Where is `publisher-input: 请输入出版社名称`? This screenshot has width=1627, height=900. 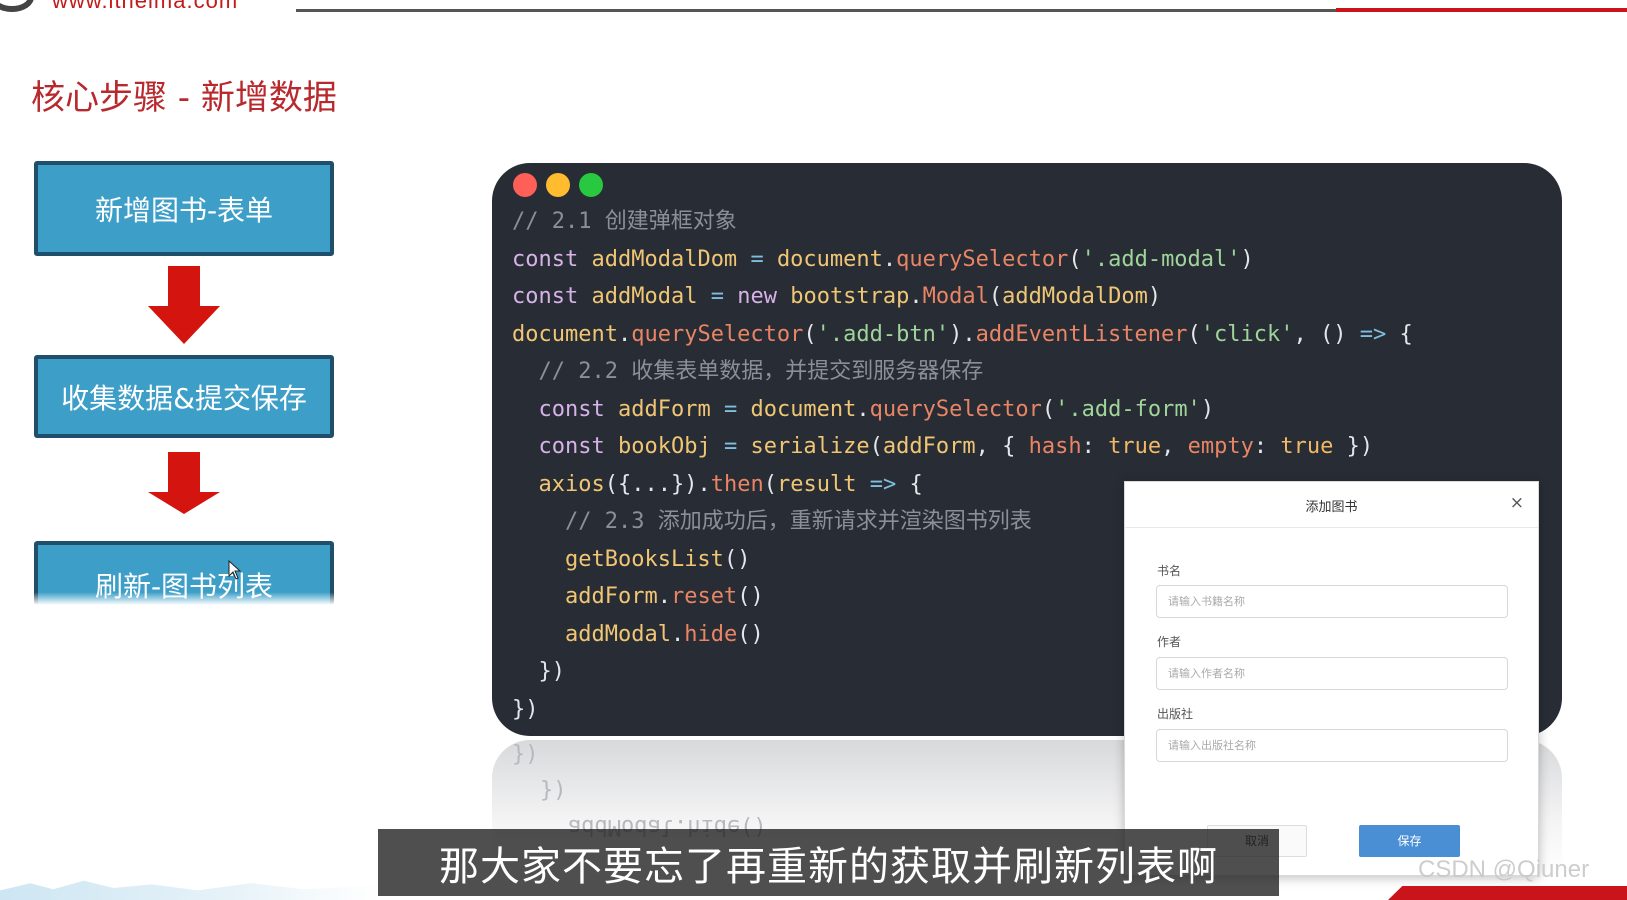
publisher-input: 请输入出版社名称 is located at coordinates (1332, 745).